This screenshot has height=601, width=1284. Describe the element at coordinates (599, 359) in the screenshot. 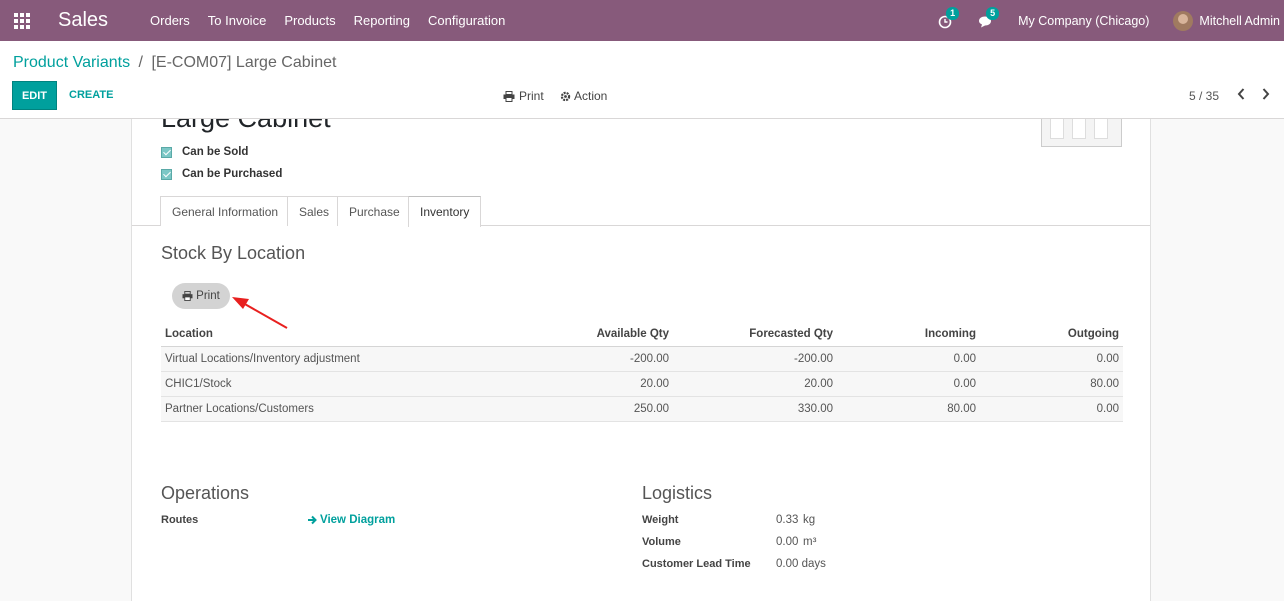

I see `cell-available-qty: -200.00` at that location.